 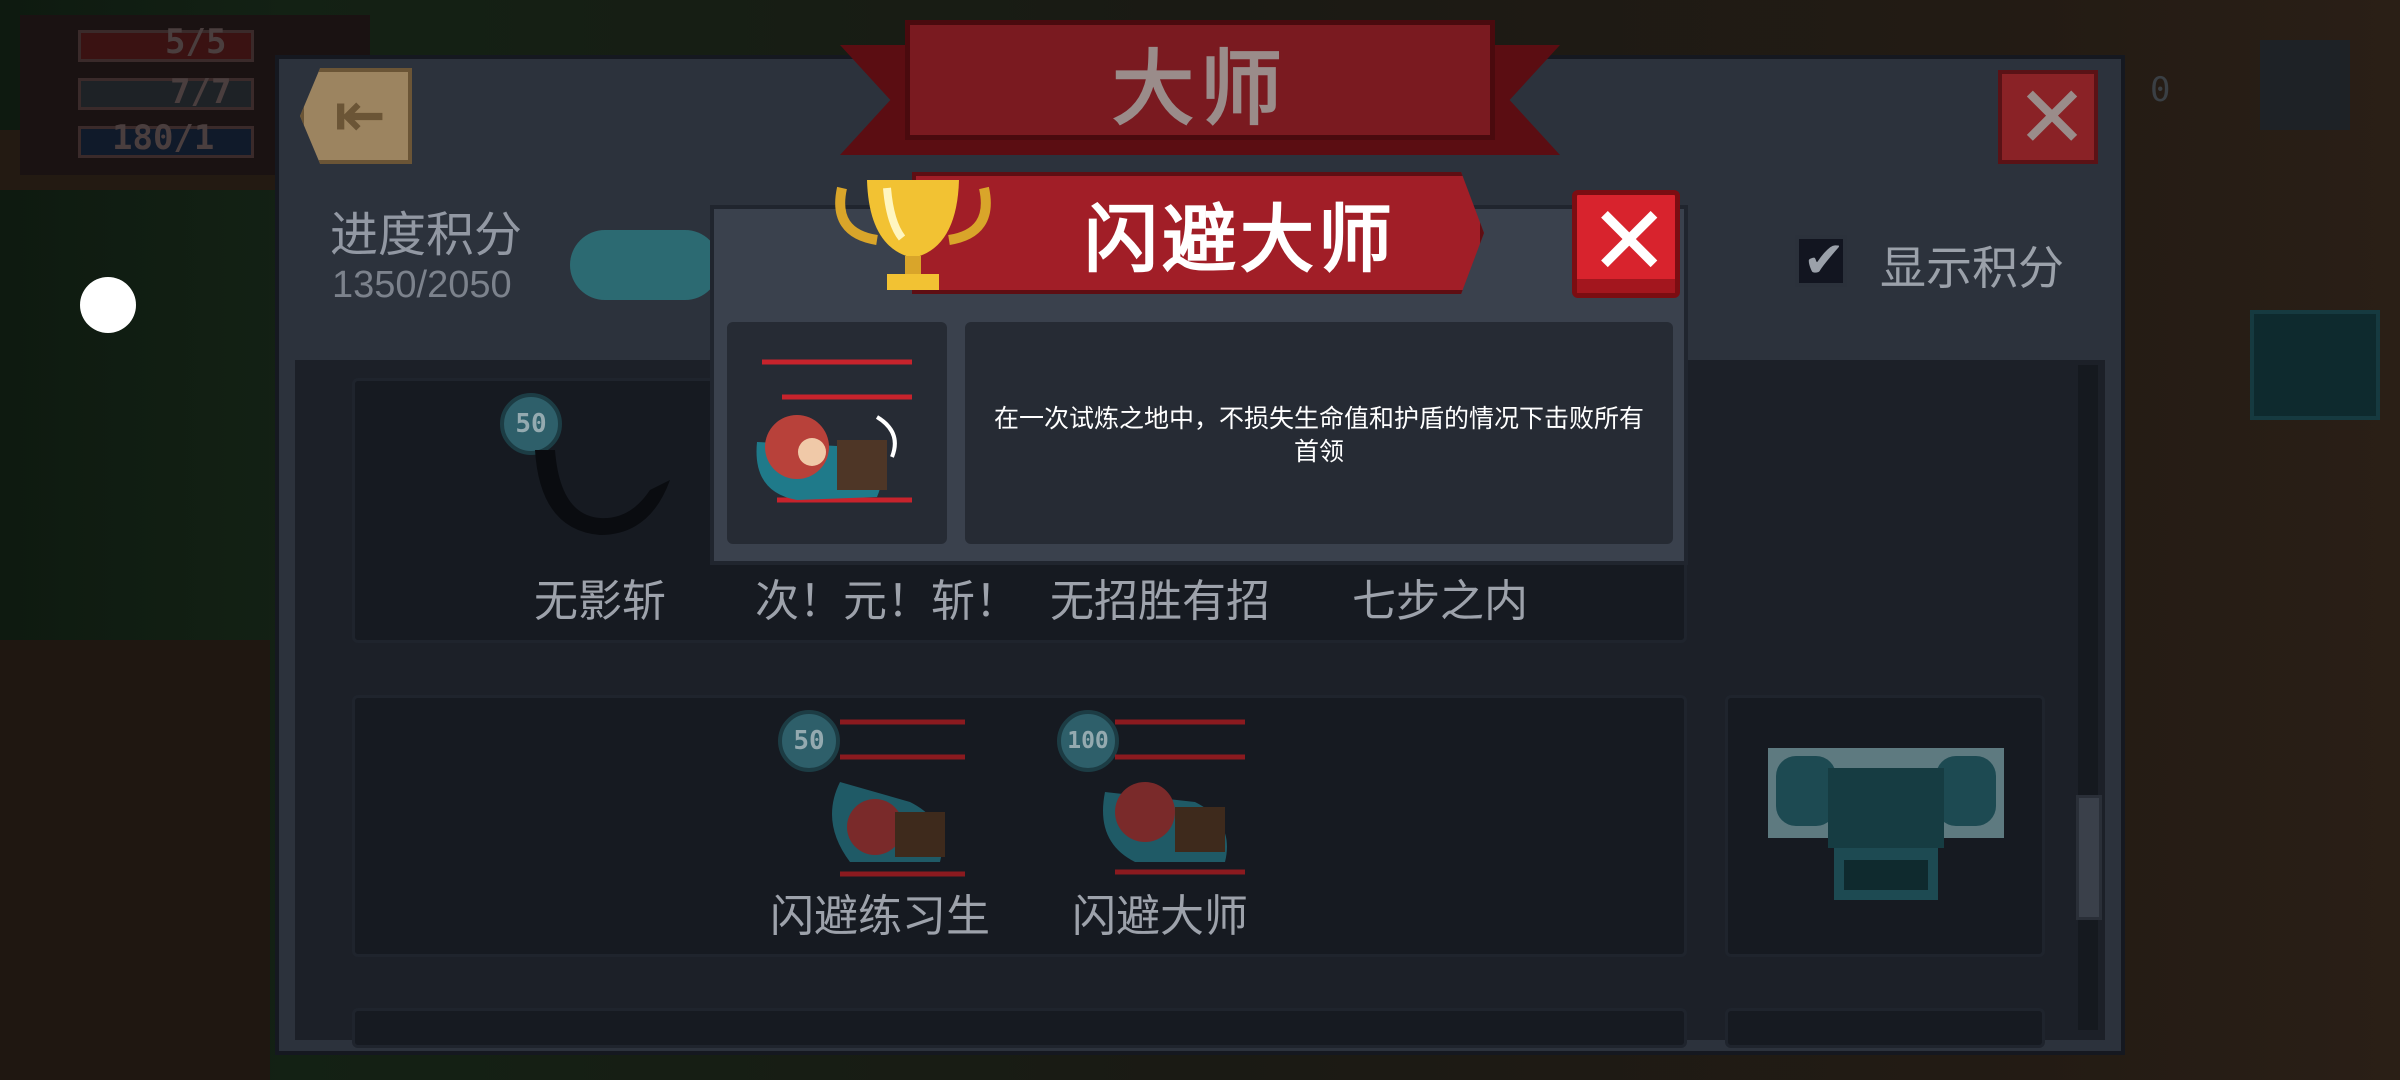 What do you see at coordinates (880, 912) in the screenshot?
I see `achievement-name: 闪避练习生` at bounding box center [880, 912].